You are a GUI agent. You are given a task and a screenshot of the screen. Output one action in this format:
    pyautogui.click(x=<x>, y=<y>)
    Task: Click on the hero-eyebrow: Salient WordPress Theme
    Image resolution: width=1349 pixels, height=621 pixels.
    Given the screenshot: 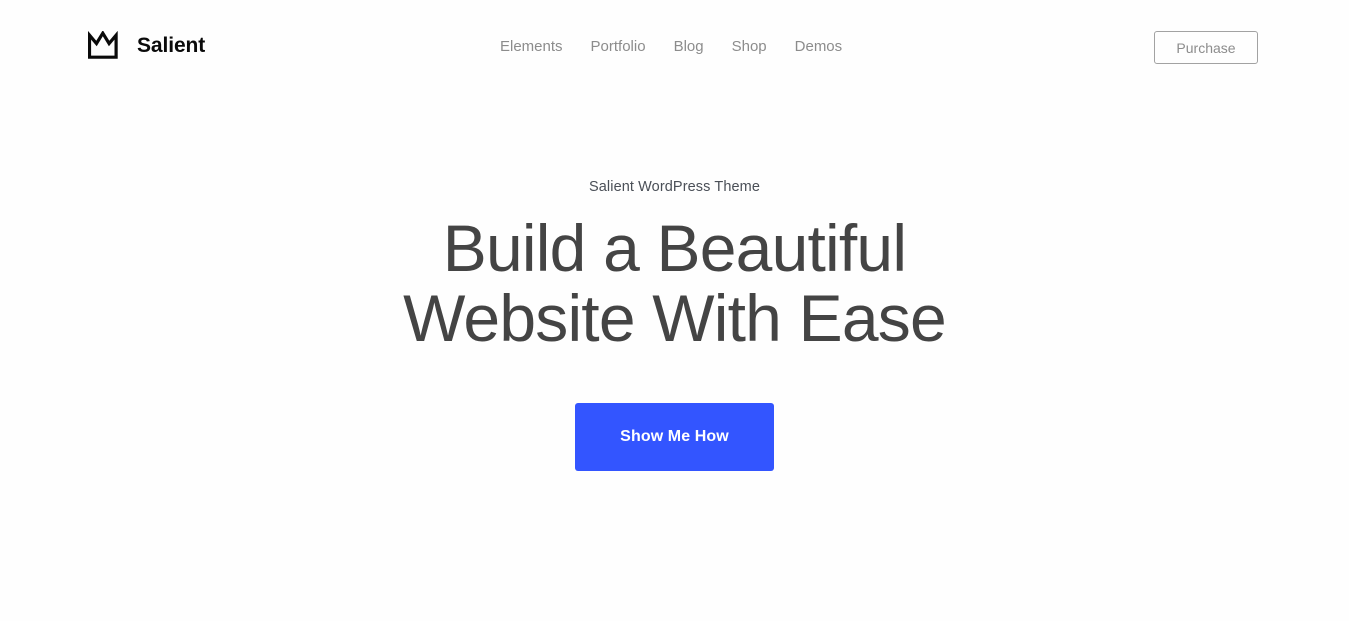 What is the action you would take?
    pyautogui.click(x=674, y=187)
    